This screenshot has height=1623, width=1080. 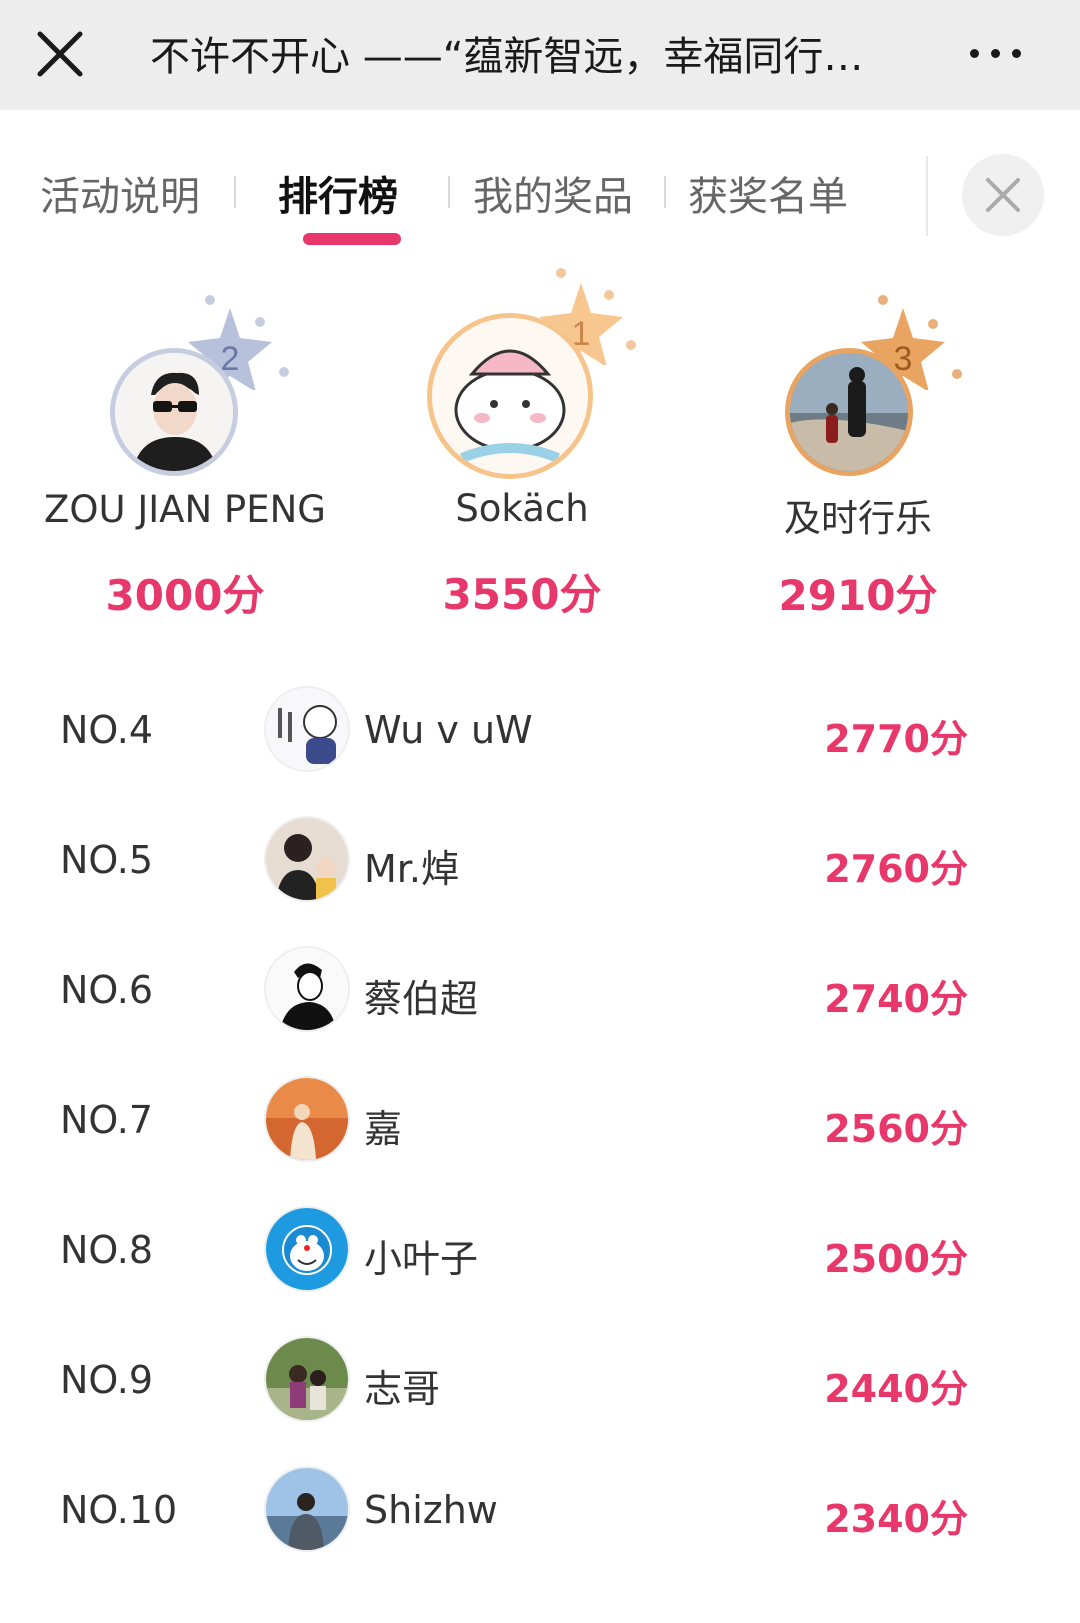 What do you see at coordinates (352, 239) in the screenshot?
I see `active-tab-indicator` at bounding box center [352, 239].